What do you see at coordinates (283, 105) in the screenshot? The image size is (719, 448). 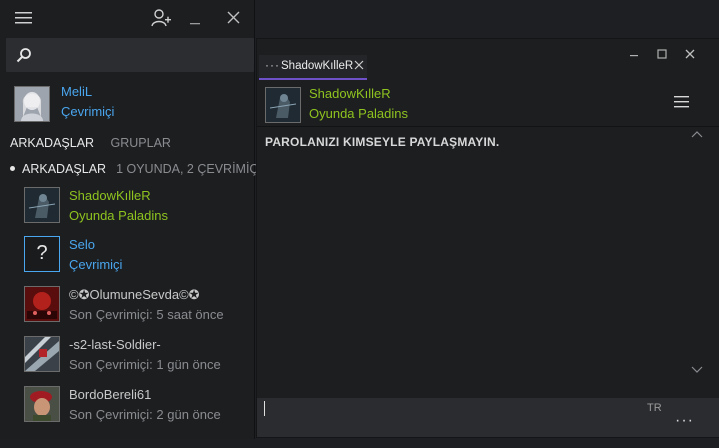 I see `chat-partner-avatar` at bounding box center [283, 105].